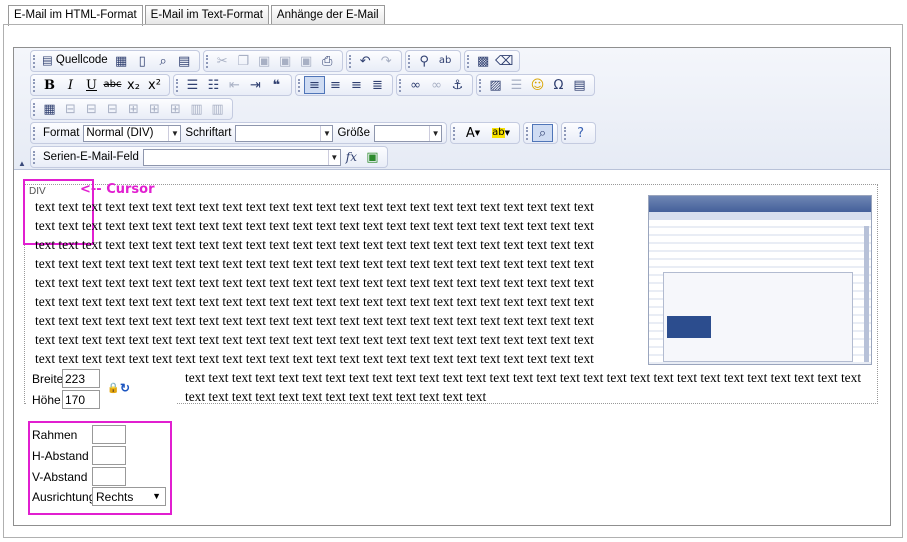  Describe the element at coordinates (760, 280) in the screenshot. I see `embedded-screenshot-image` at that location.